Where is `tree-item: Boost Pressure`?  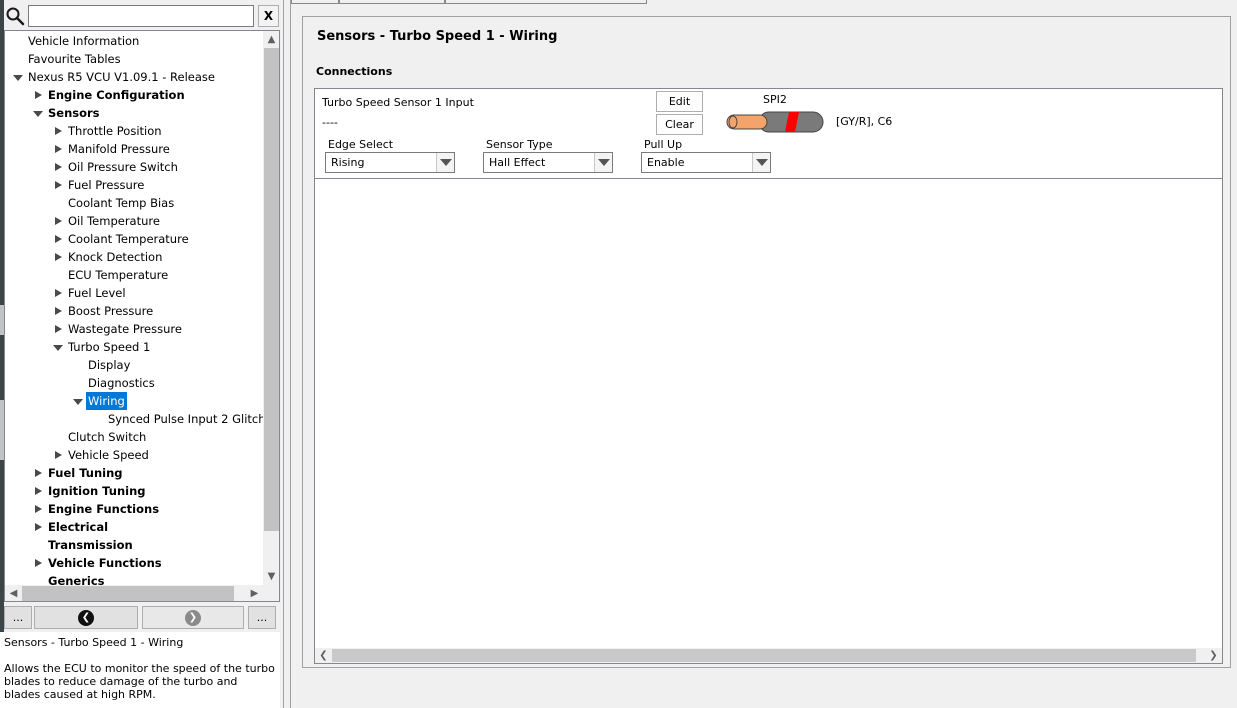 tree-item: Boost Pressure is located at coordinates (134, 311).